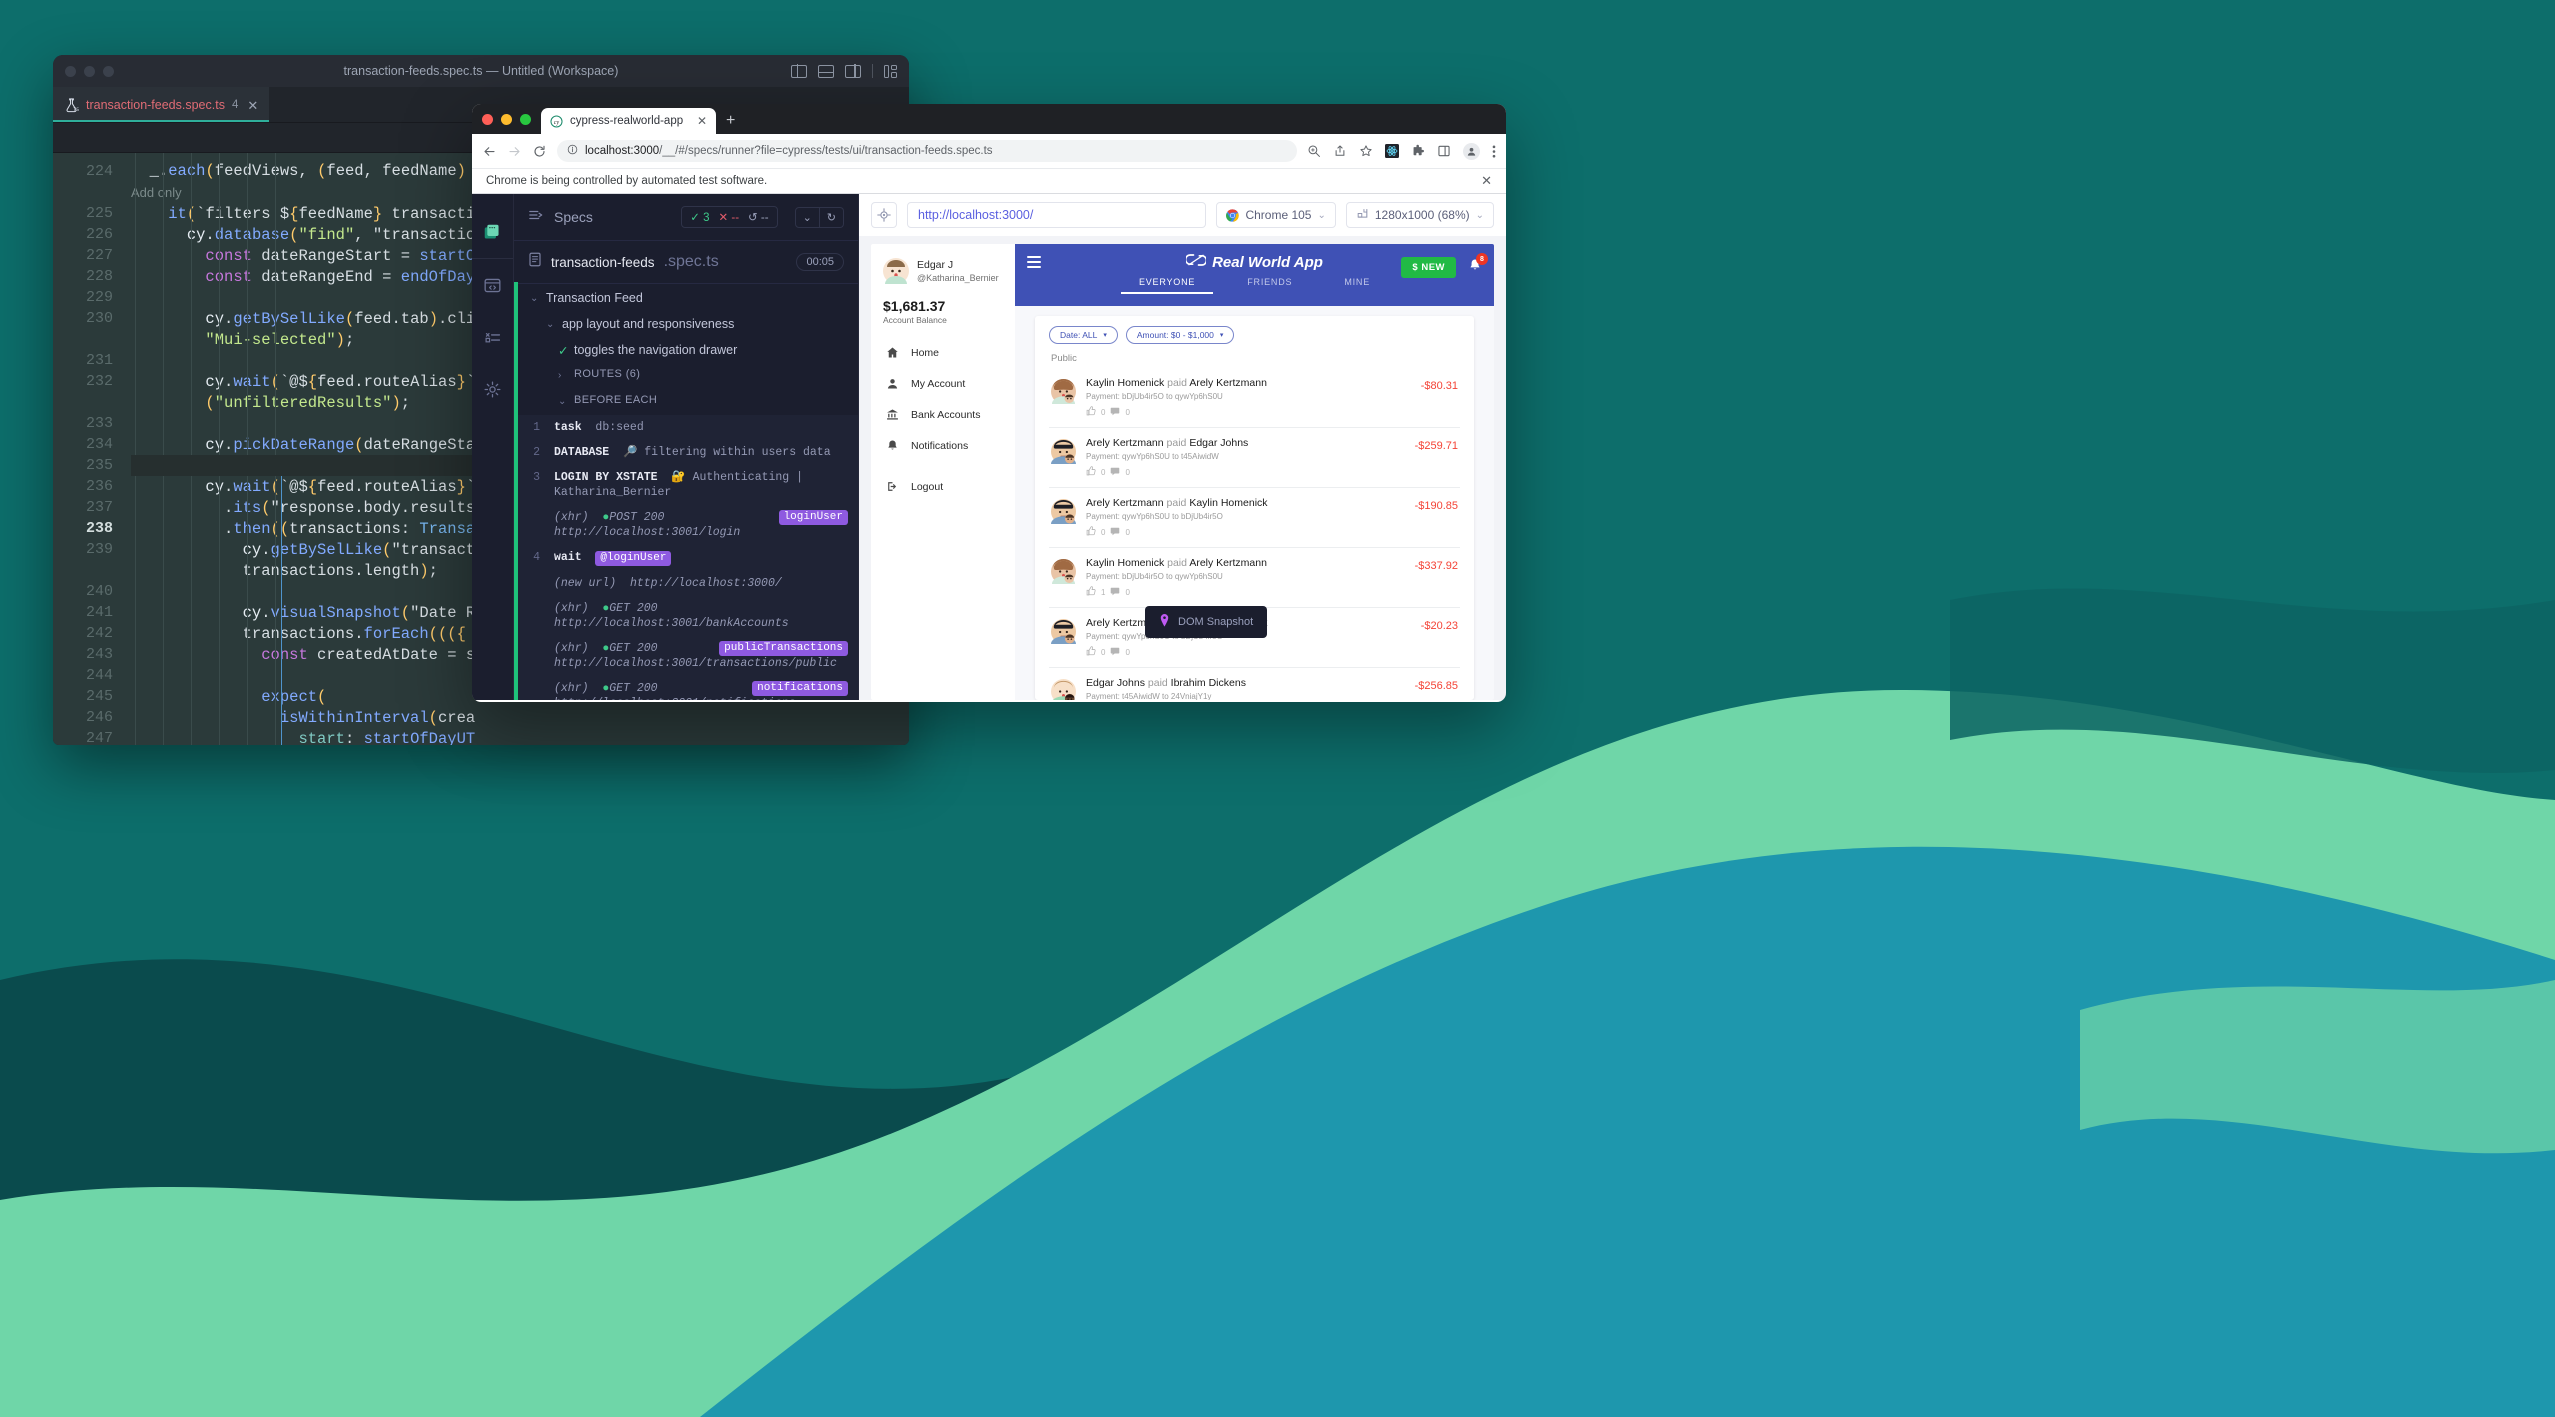 Image resolution: width=2555 pixels, height=1417 pixels. I want to click on test-item: ✓ toggles the navigation drawer, so click(686, 350).